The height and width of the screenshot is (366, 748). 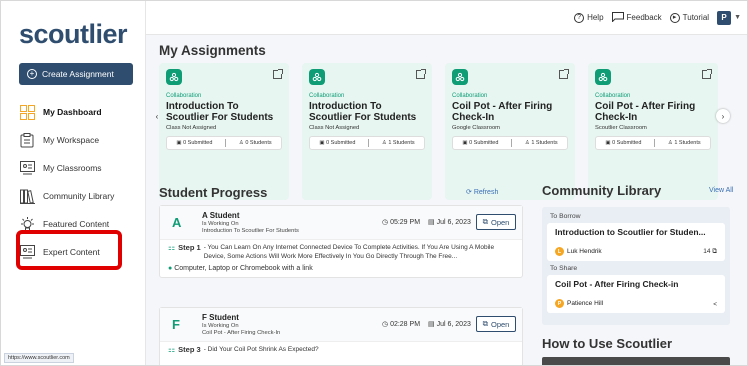 What do you see at coordinates (426, 222) in the screenshot?
I see `student-timestamp: ◷ 05:29 PM ▤ Jul 6, 2023` at bounding box center [426, 222].